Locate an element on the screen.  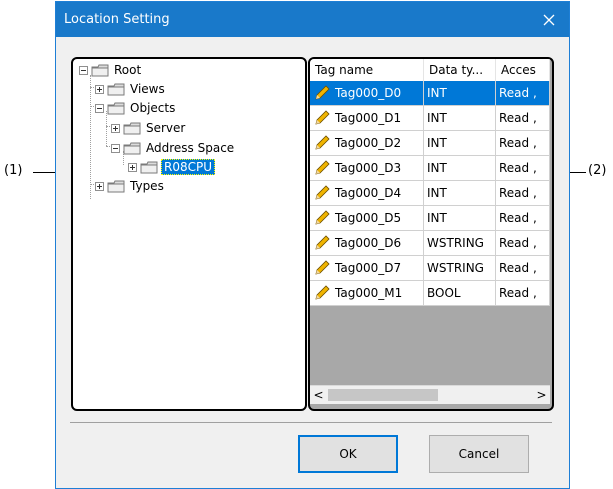
table-row: Tag000_D7 WSTRING Read , is located at coordinates (430, 268).